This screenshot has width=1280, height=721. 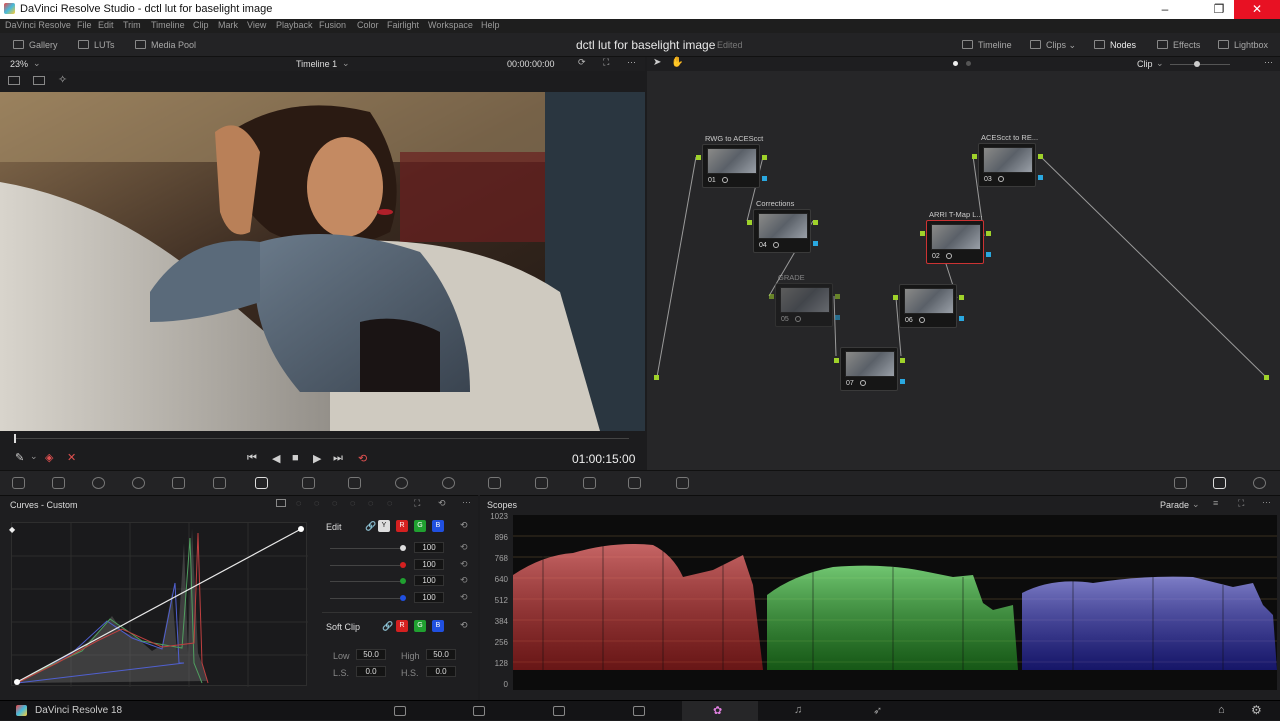 I want to click on qualifier-icon, so click(x=354, y=483).